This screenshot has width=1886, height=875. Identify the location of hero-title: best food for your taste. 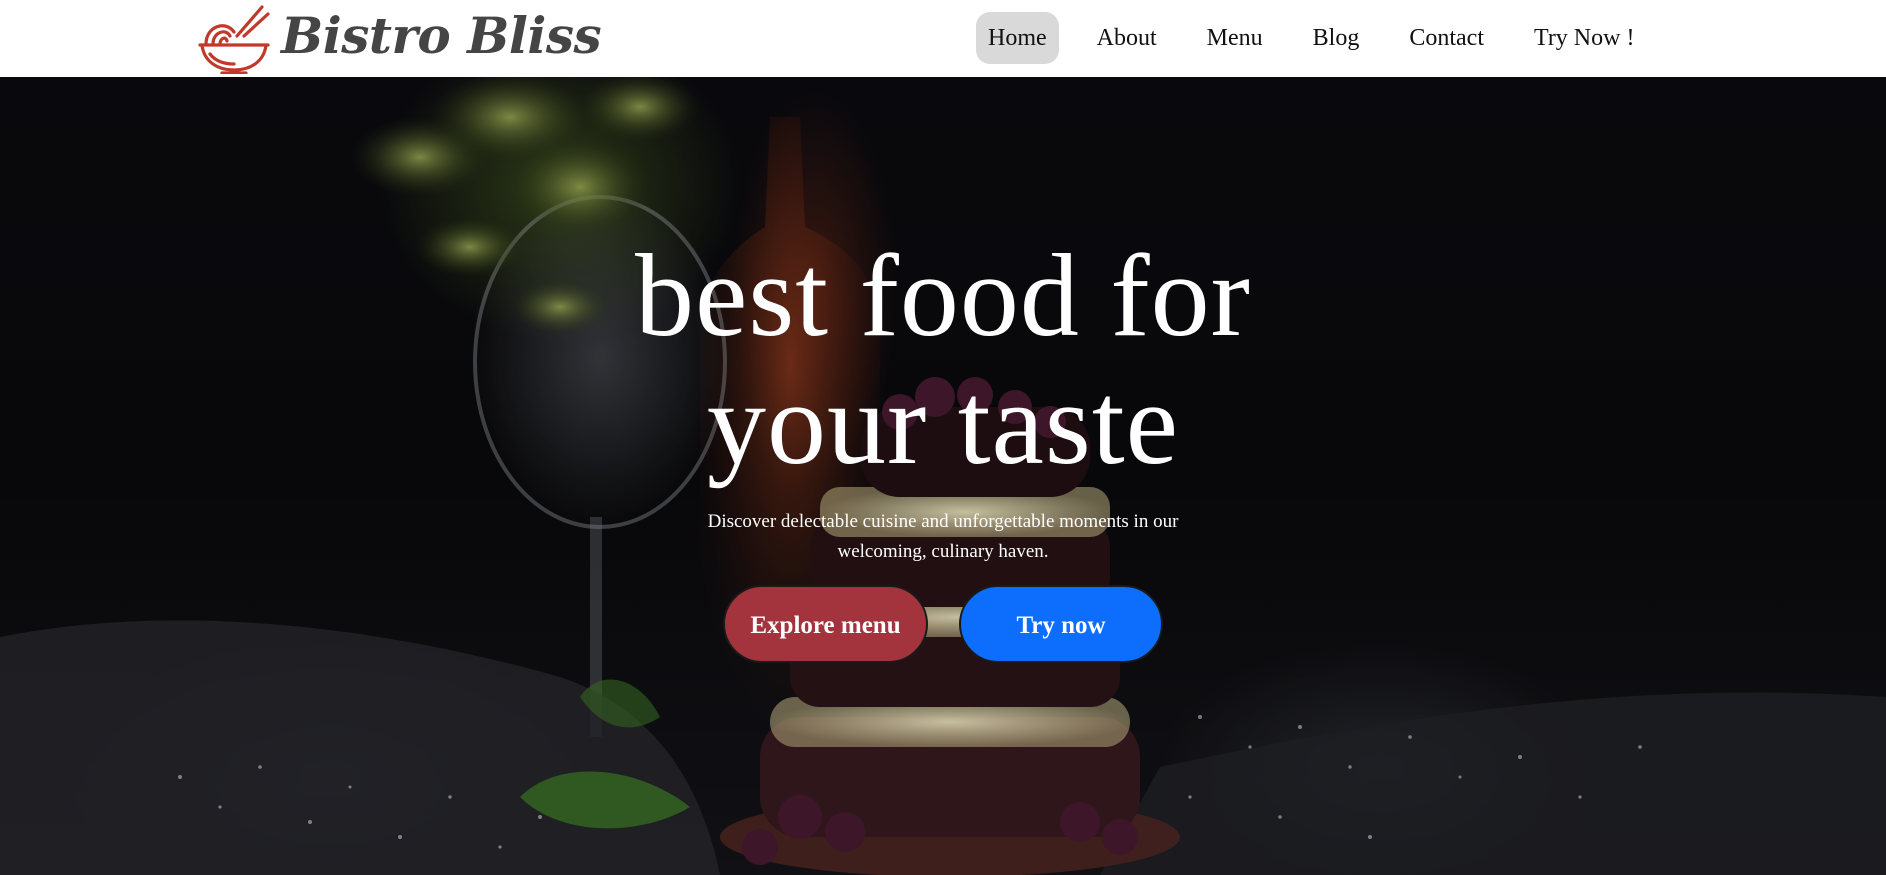
(943, 360).